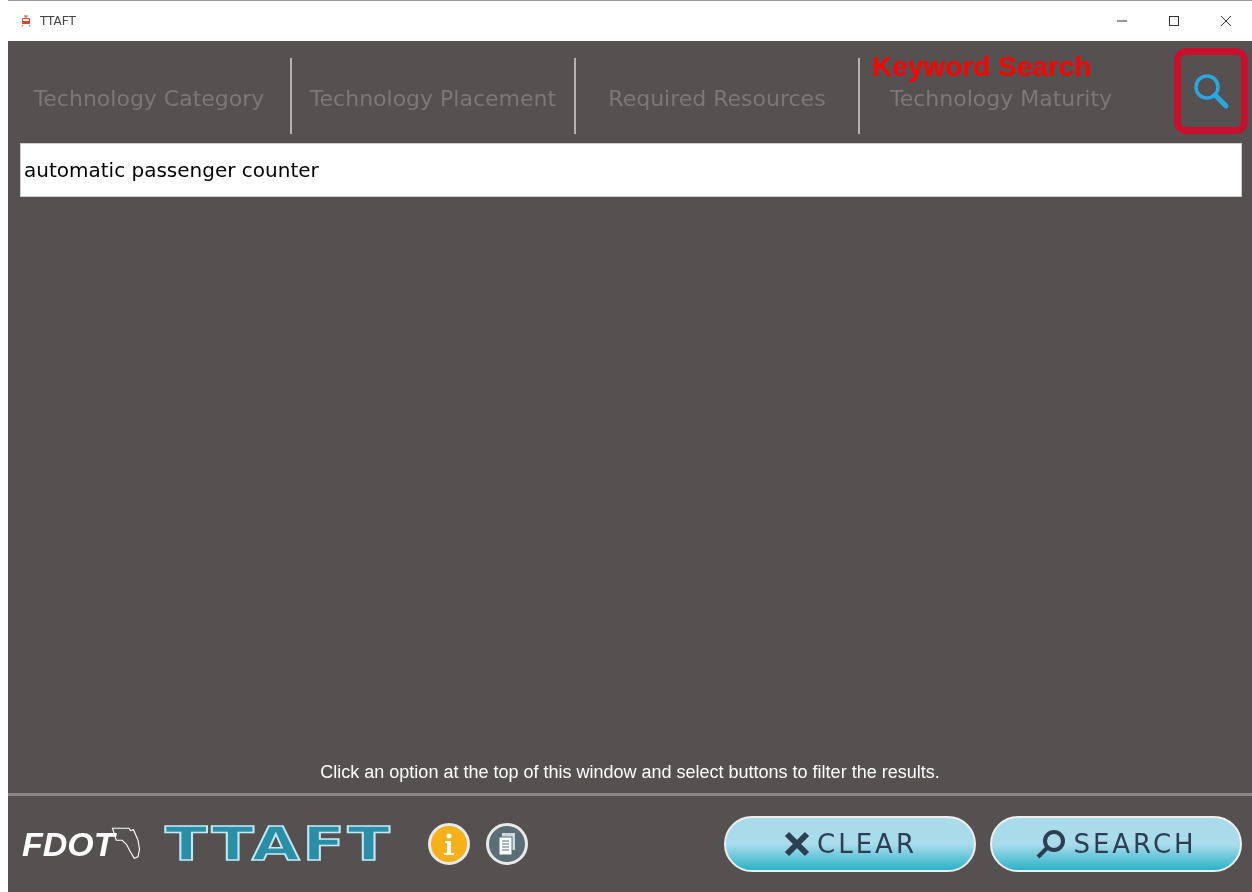 This screenshot has height=892, width=1252. I want to click on document-button, so click(507, 844).